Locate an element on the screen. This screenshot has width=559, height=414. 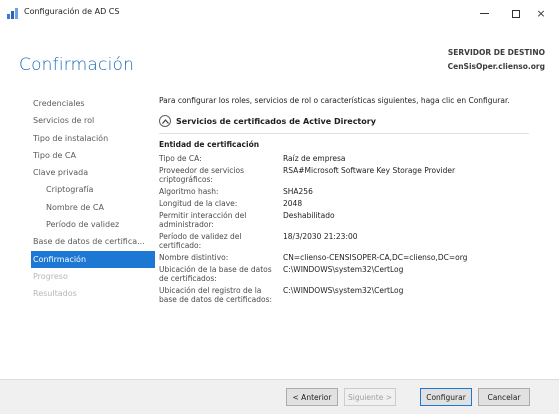
property-row: Longitud de la clave: 2048 is located at coordinates (344, 203).